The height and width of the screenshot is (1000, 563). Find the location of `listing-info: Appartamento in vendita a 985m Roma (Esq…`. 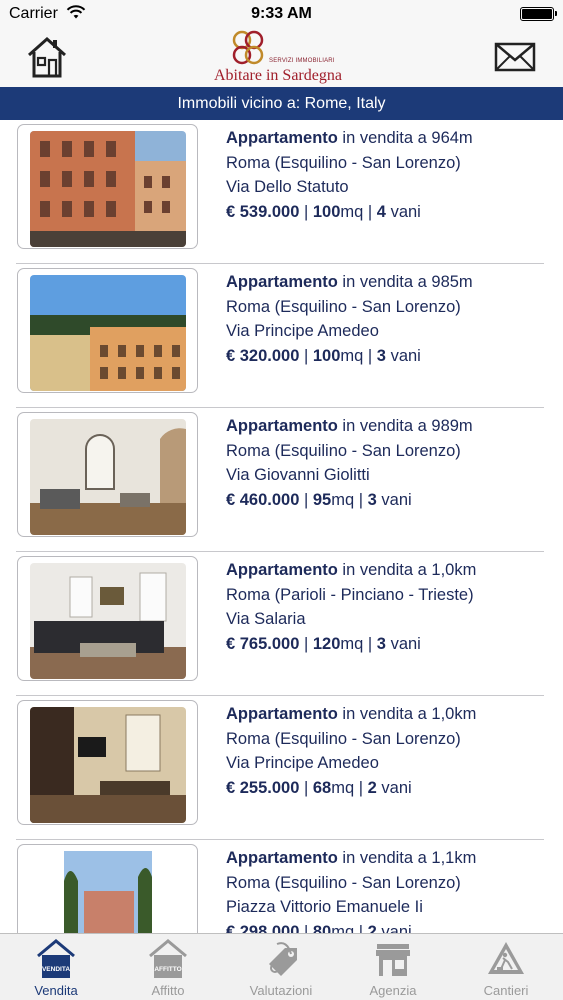

listing-info: Appartamento in vendita a 985m Roma (Esq… is located at coordinates (349, 319).